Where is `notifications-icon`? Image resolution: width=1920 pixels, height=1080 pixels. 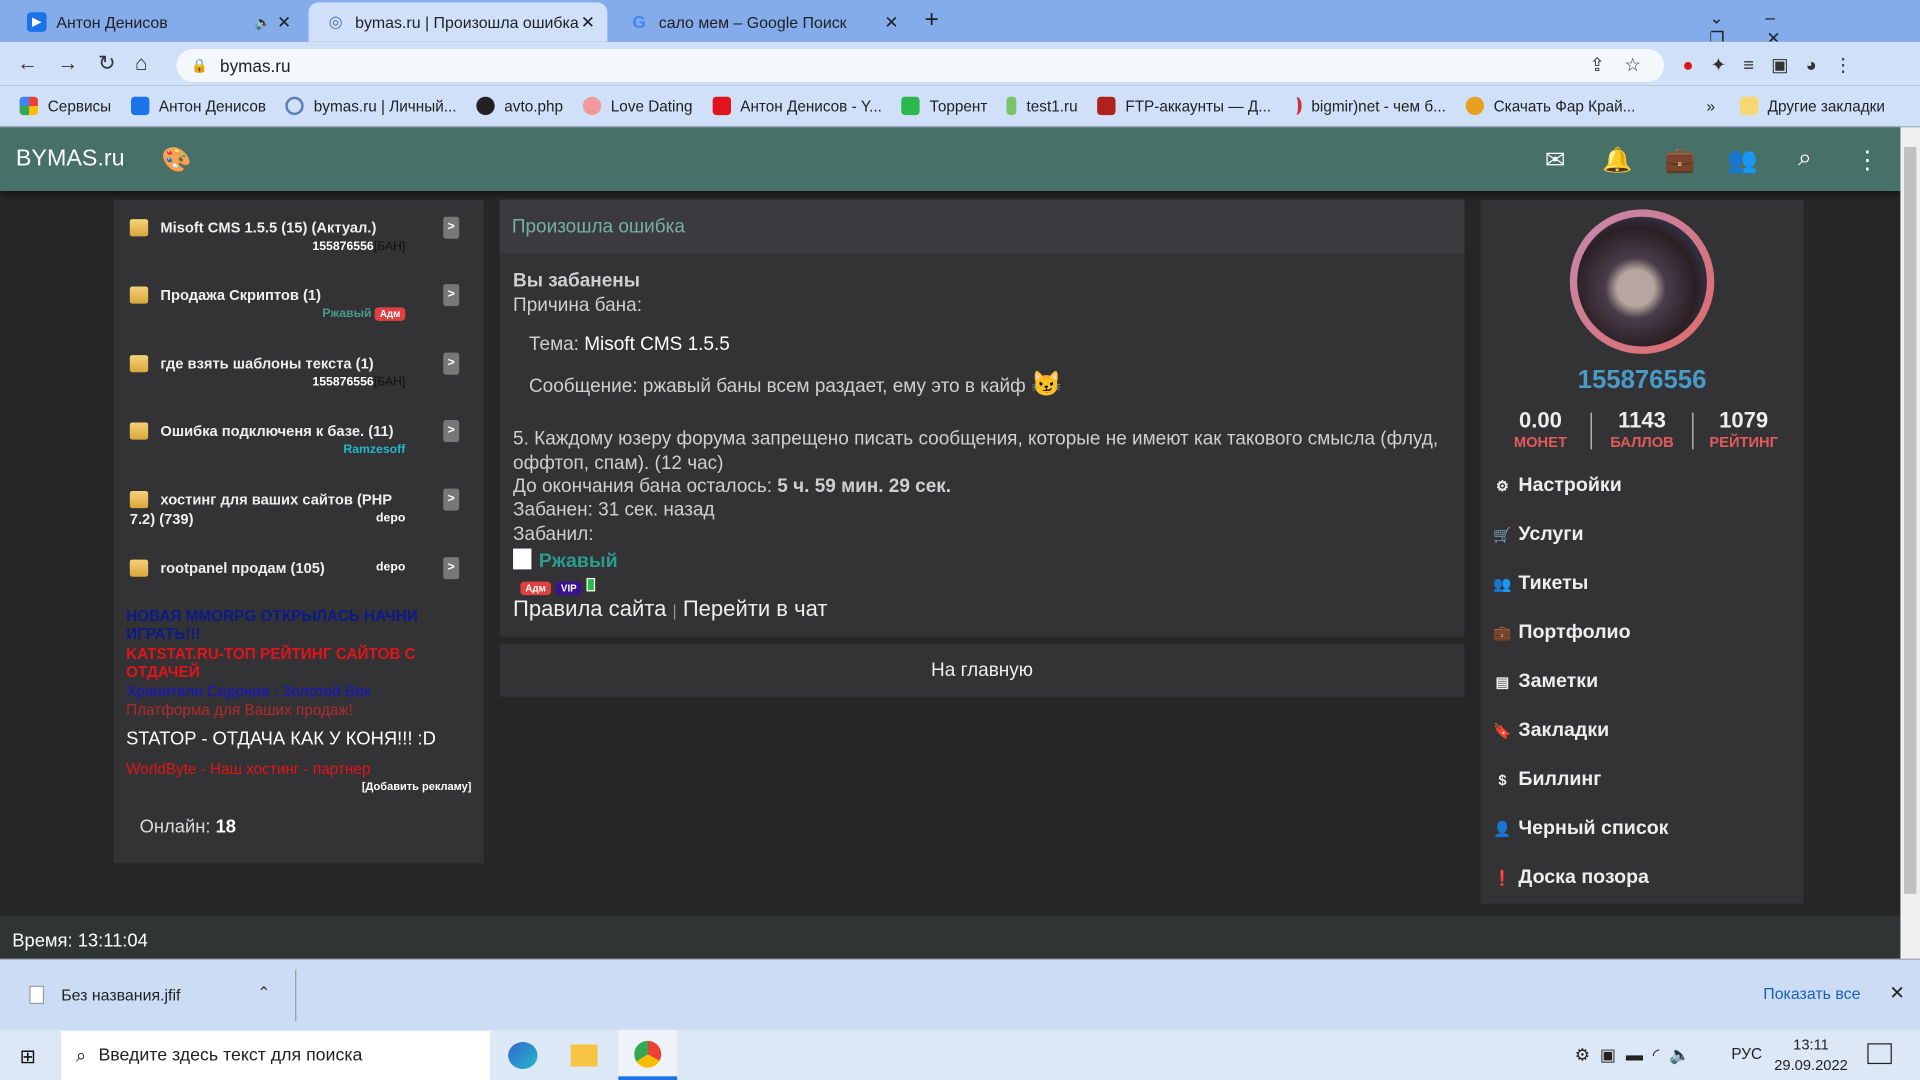 notifications-icon is located at coordinates (1879, 1054).